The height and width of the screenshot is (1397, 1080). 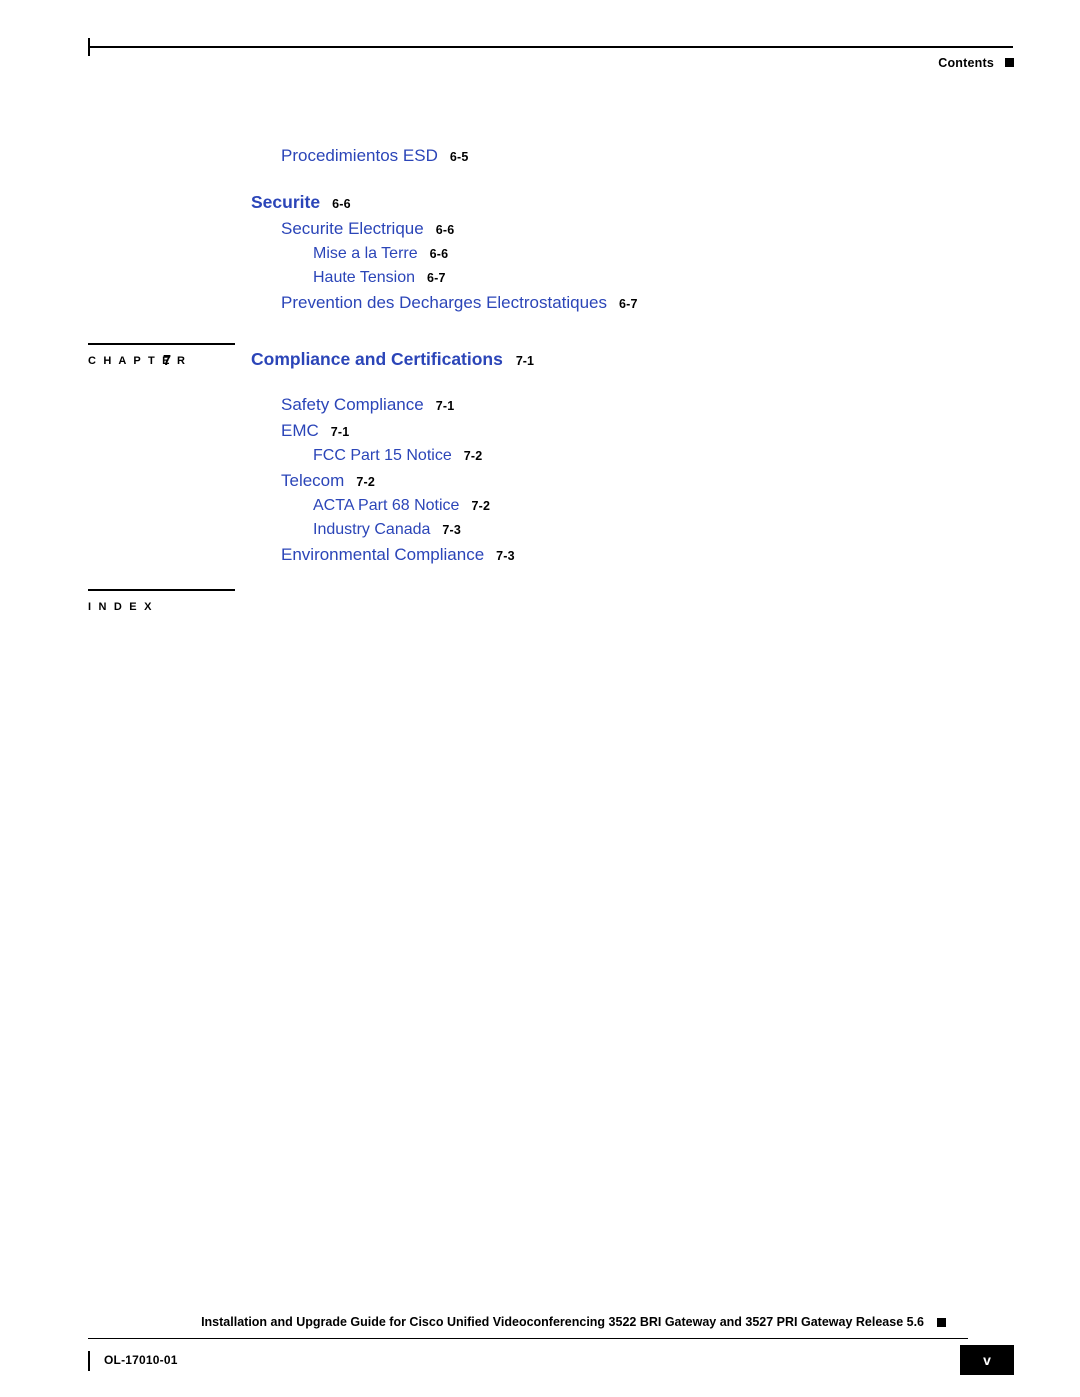 I want to click on toc-entry: ACTA Part 68 Notice 7-2, so click(x=540, y=506).